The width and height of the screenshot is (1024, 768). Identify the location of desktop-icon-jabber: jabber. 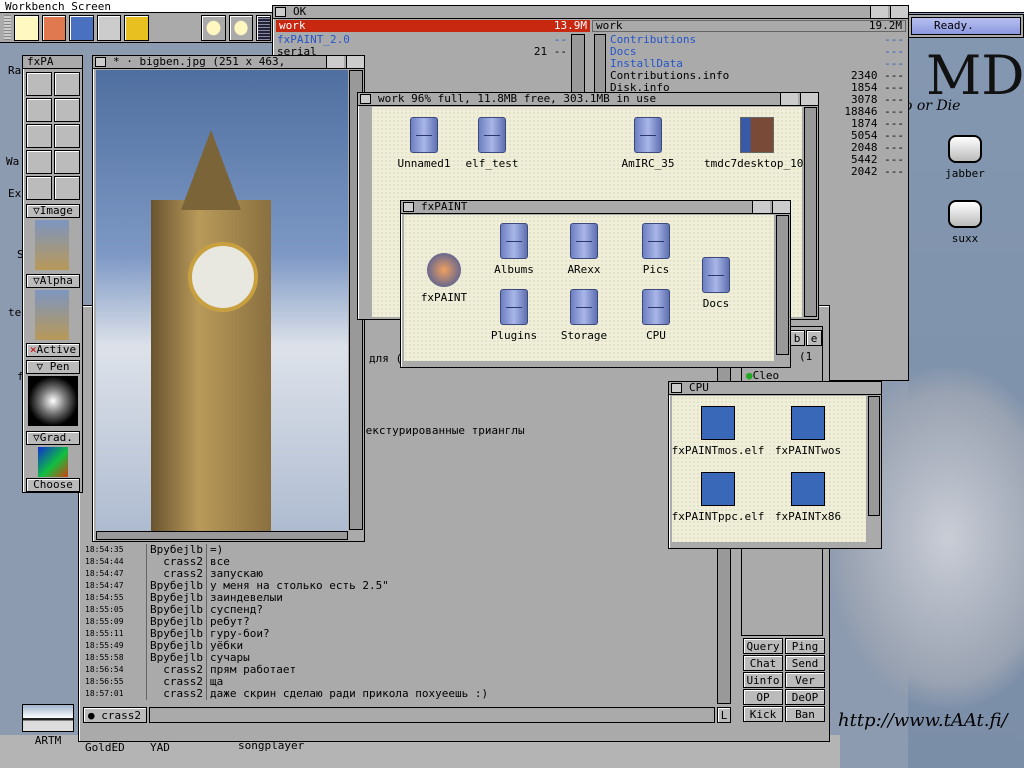
(965, 157).